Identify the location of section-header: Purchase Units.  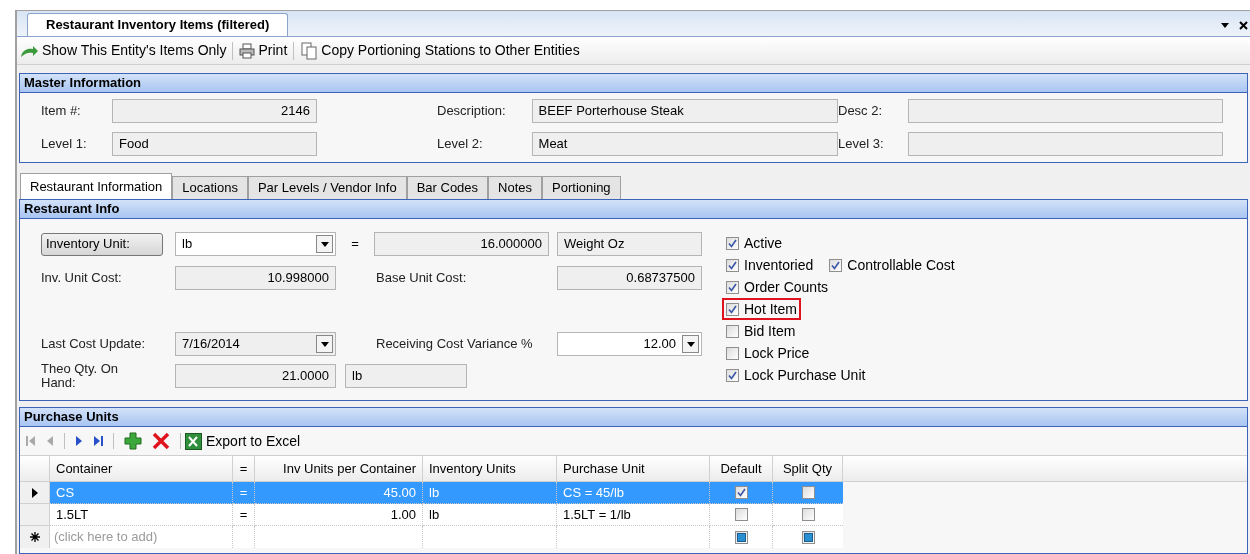
(633, 417).